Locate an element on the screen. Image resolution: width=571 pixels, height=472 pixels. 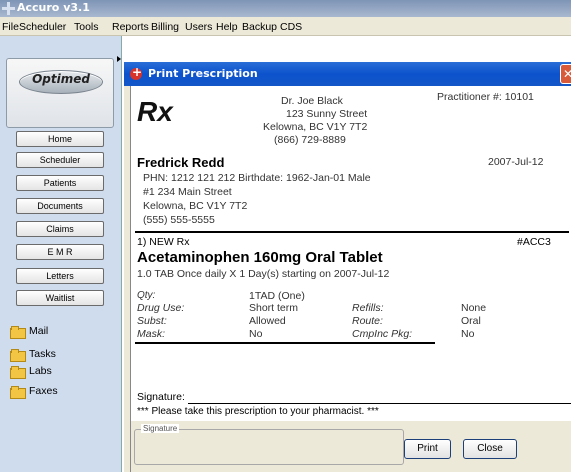
route-value: Oral is located at coordinates (471, 321).